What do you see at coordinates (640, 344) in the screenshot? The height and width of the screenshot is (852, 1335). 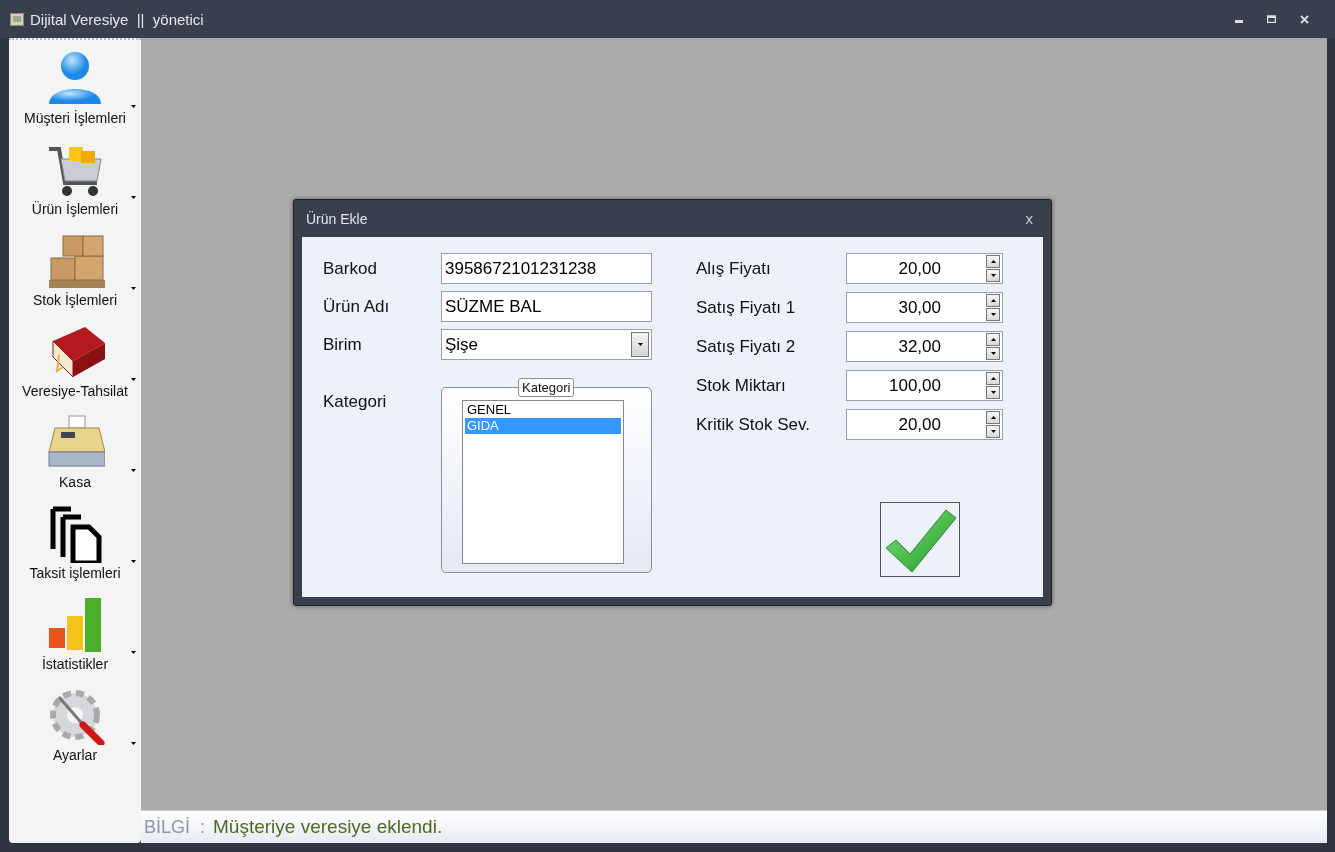 I see `caret-icon` at bounding box center [640, 344].